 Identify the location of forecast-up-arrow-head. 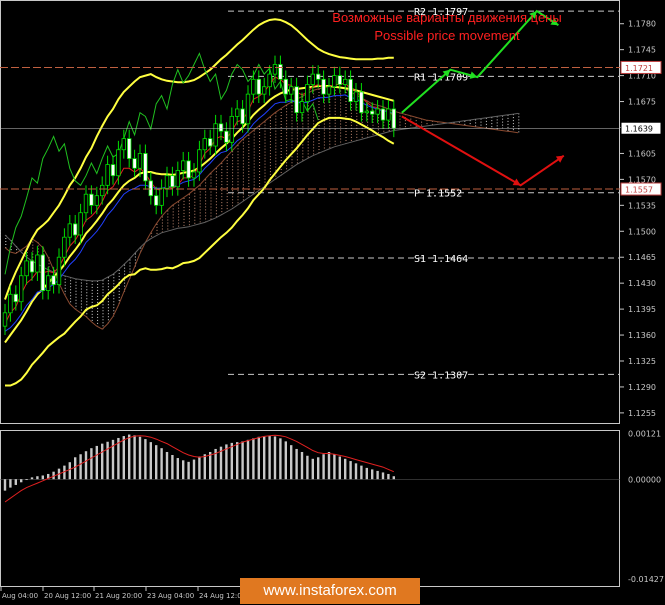
(473, 75).